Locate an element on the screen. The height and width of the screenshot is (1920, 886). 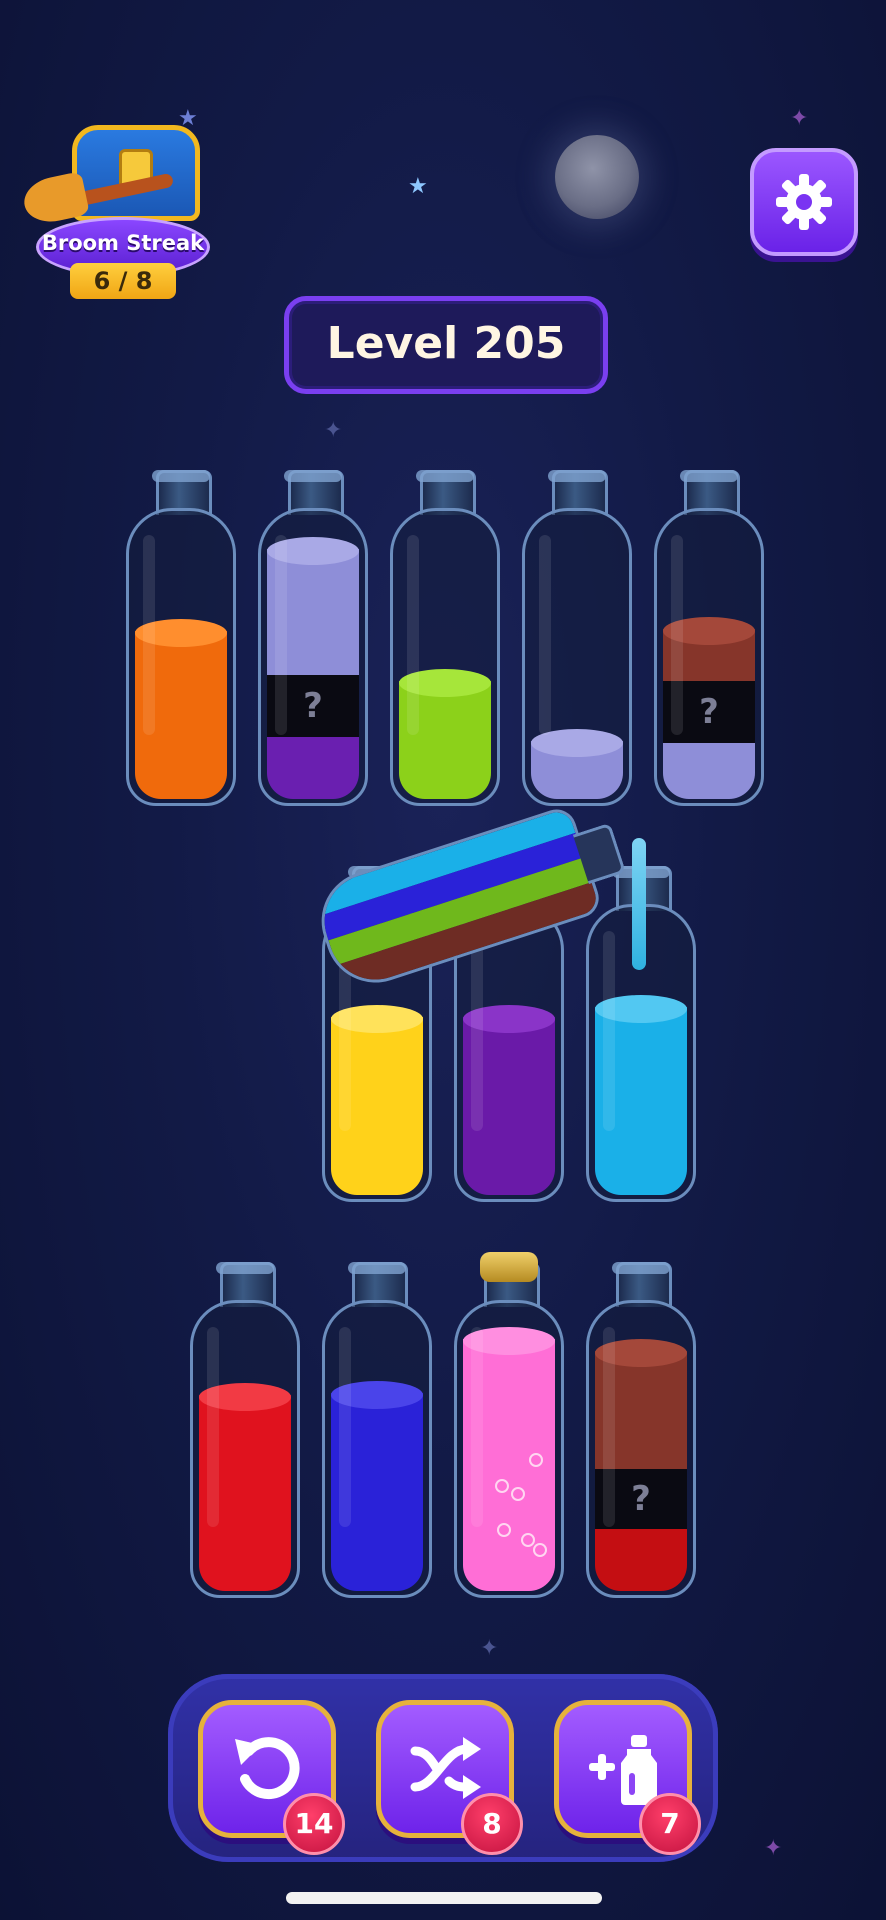
settings-button is located at coordinates (804, 202).